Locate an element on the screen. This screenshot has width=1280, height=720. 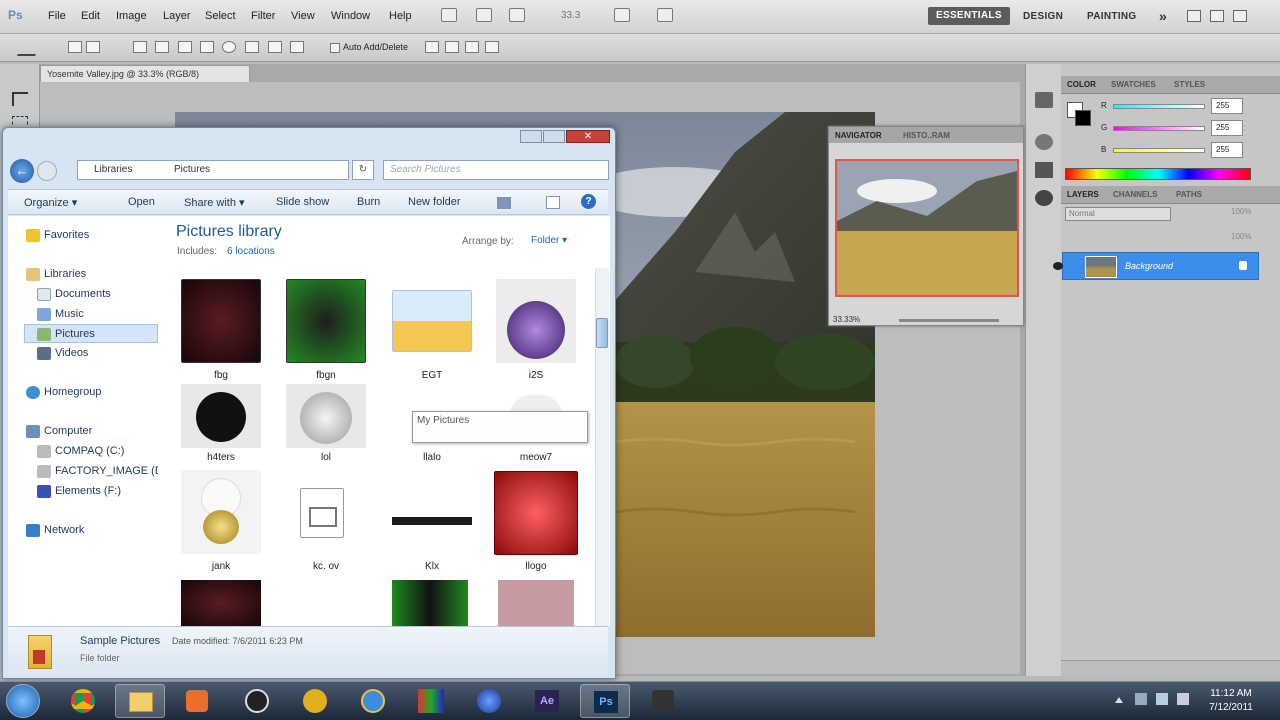
channel-r-slider is located at coordinates (1159, 106).